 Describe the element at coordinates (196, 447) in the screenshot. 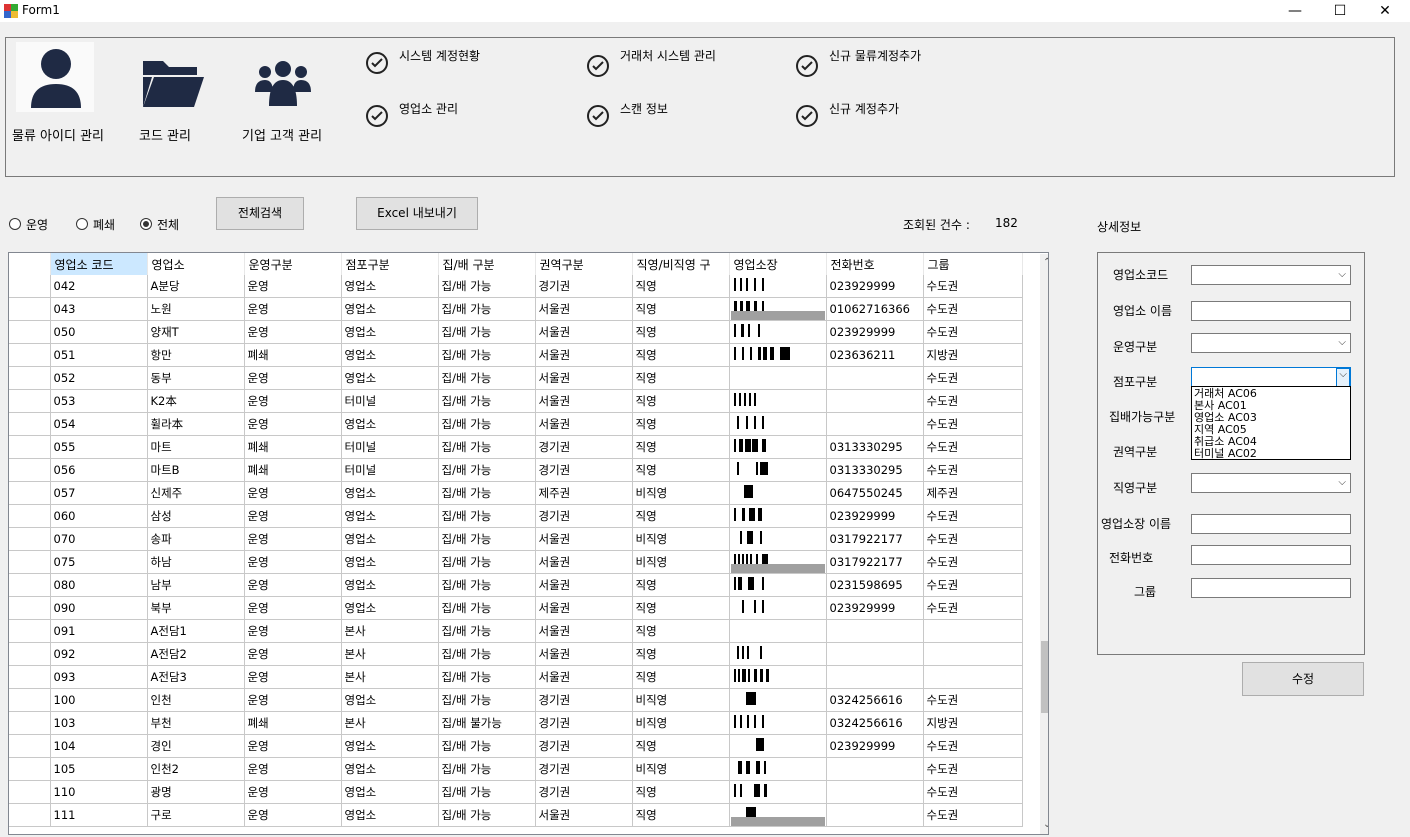

I see `table-cell: 마트` at that location.